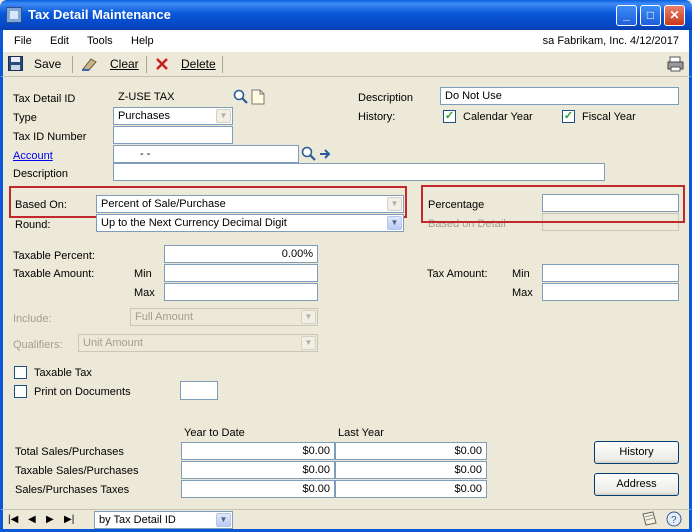 This screenshot has width=692, height=532. What do you see at coordinates (241, 273) in the screenshot?
I see `taxable-min-input` at bounding box center [241, 273].